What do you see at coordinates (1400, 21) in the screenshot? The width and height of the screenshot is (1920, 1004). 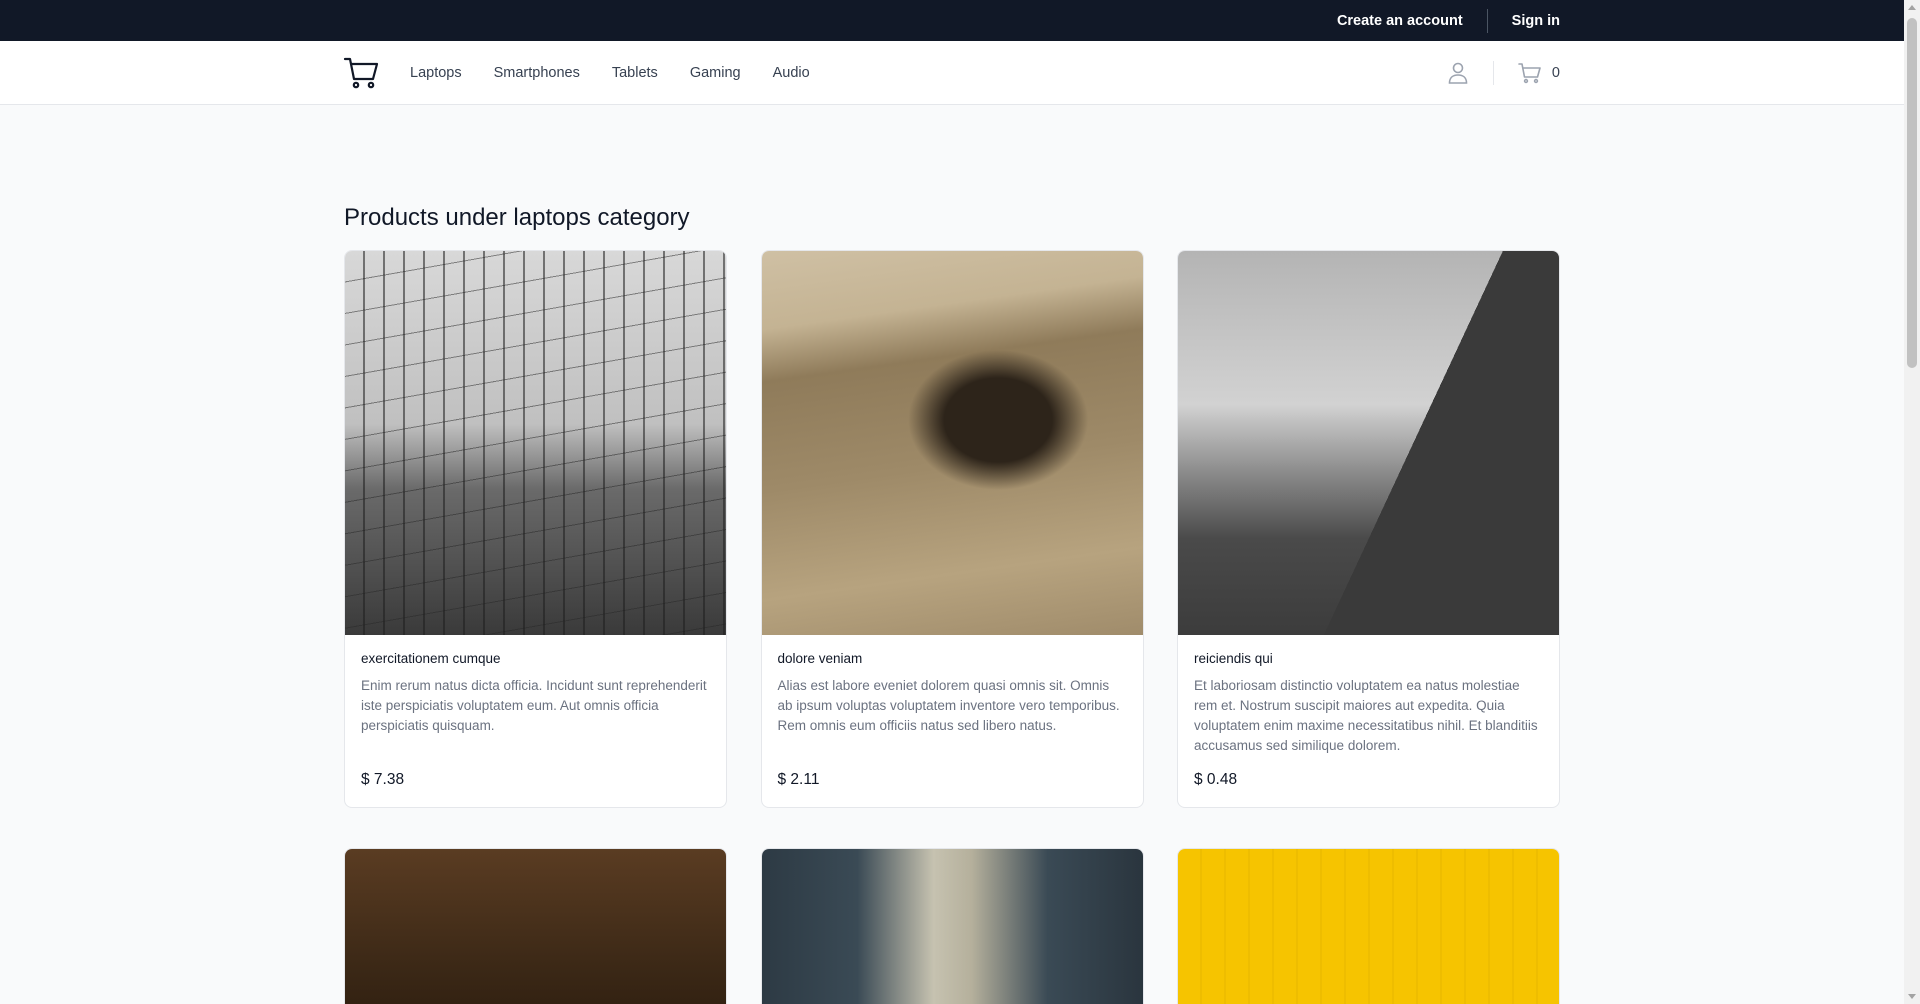 I see `create-account-link: Create an account` at bounding box center [1400, 21].